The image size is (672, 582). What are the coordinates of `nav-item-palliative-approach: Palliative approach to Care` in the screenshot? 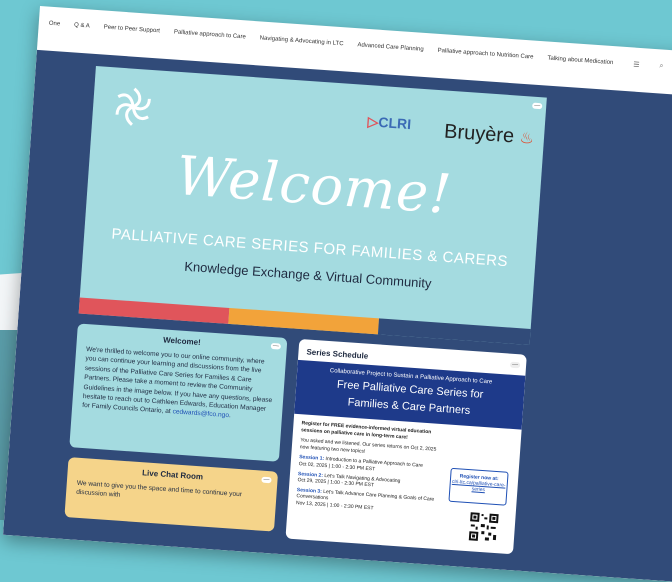 It's located at (210, 34).